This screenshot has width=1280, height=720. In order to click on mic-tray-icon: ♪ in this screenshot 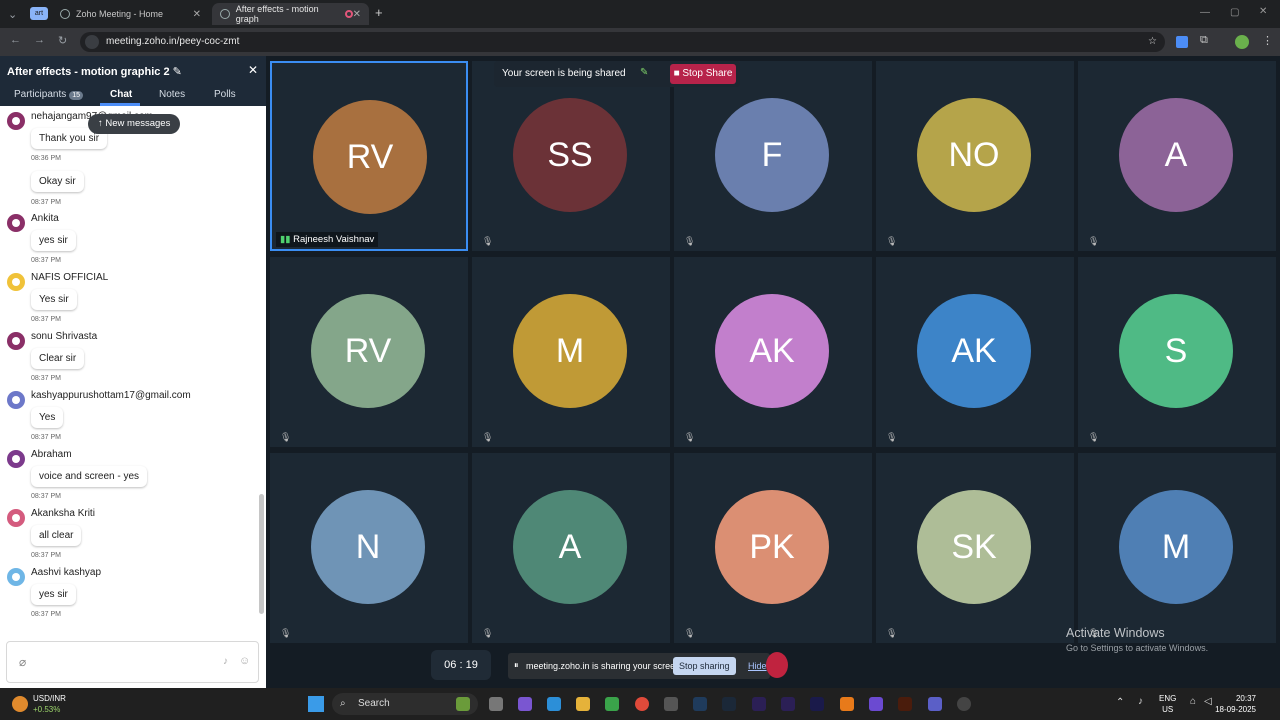, I will do `click(1140, 701)`.